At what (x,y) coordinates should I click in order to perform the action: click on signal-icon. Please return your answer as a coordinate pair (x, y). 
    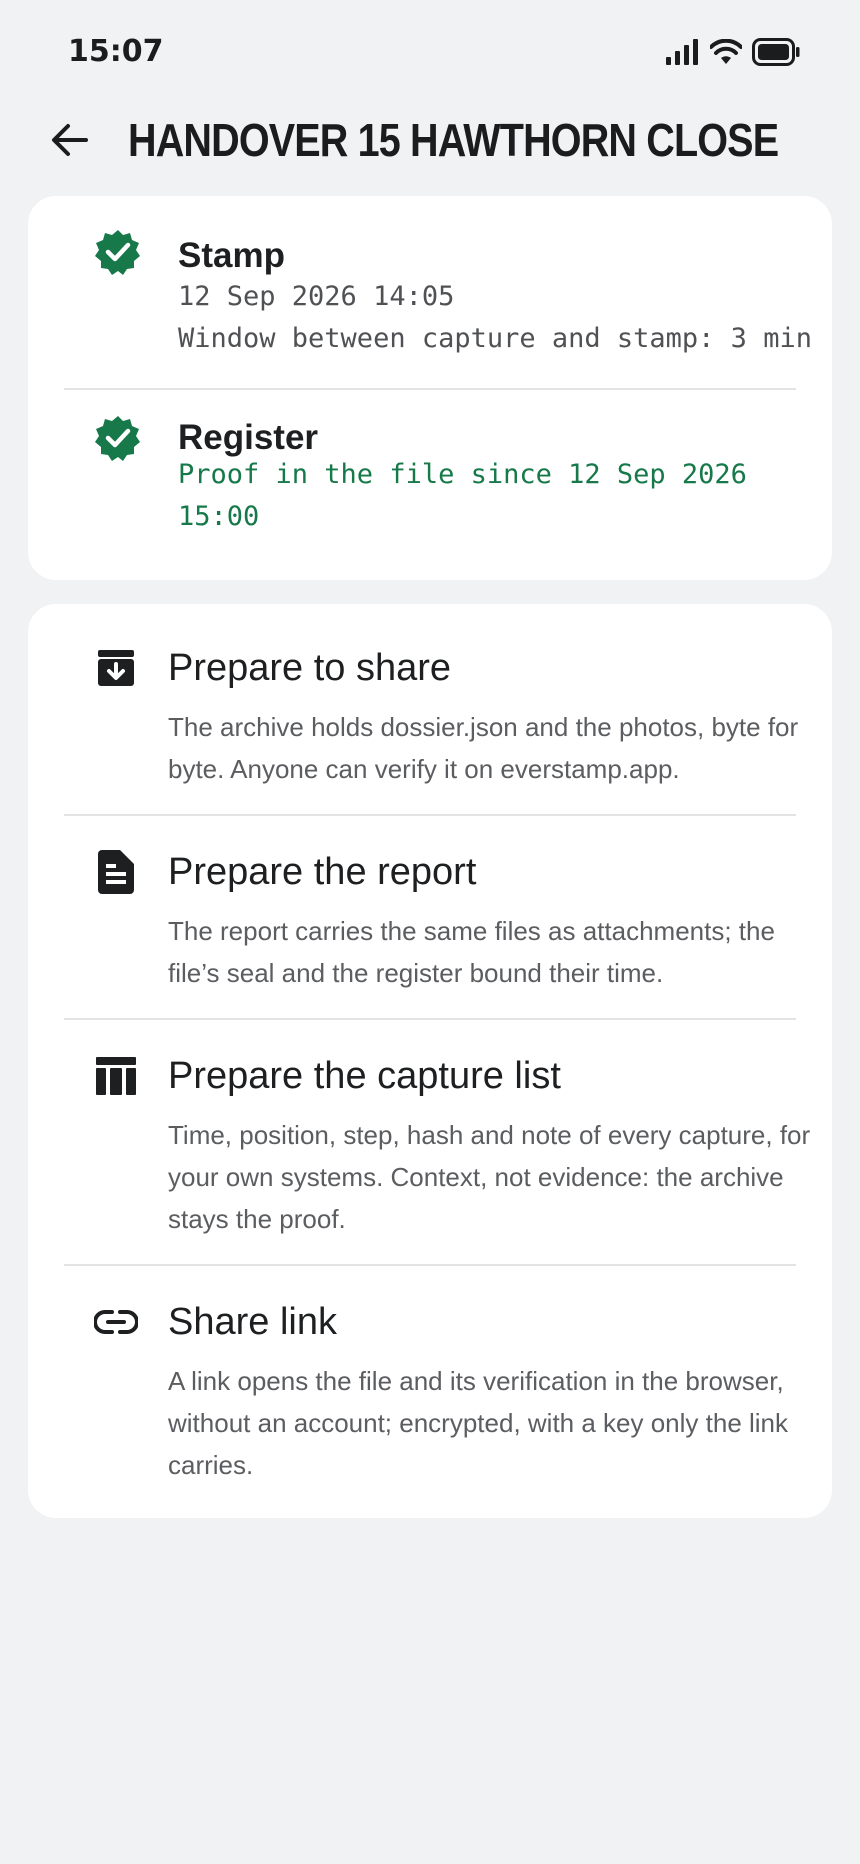
    Looking at the image, I should click on (682, 52).